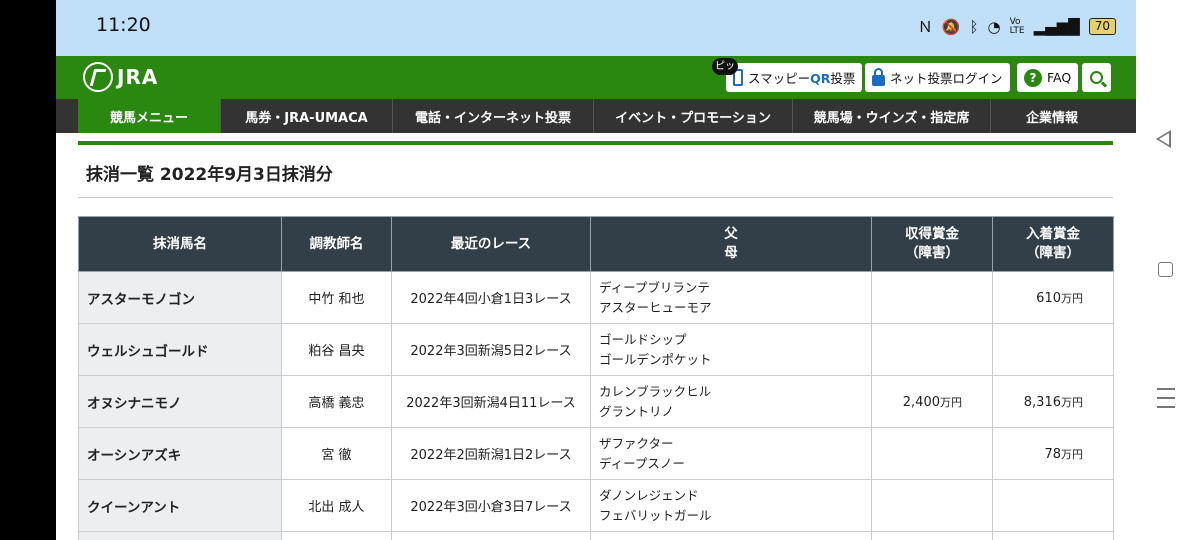 Image resolution: width=1200 pixels, height=540 pixels. What do you see at coordinates (180, 505) in the screenshot?
I see `horse-name: クイーンアント` at bounding box center [180, 505].